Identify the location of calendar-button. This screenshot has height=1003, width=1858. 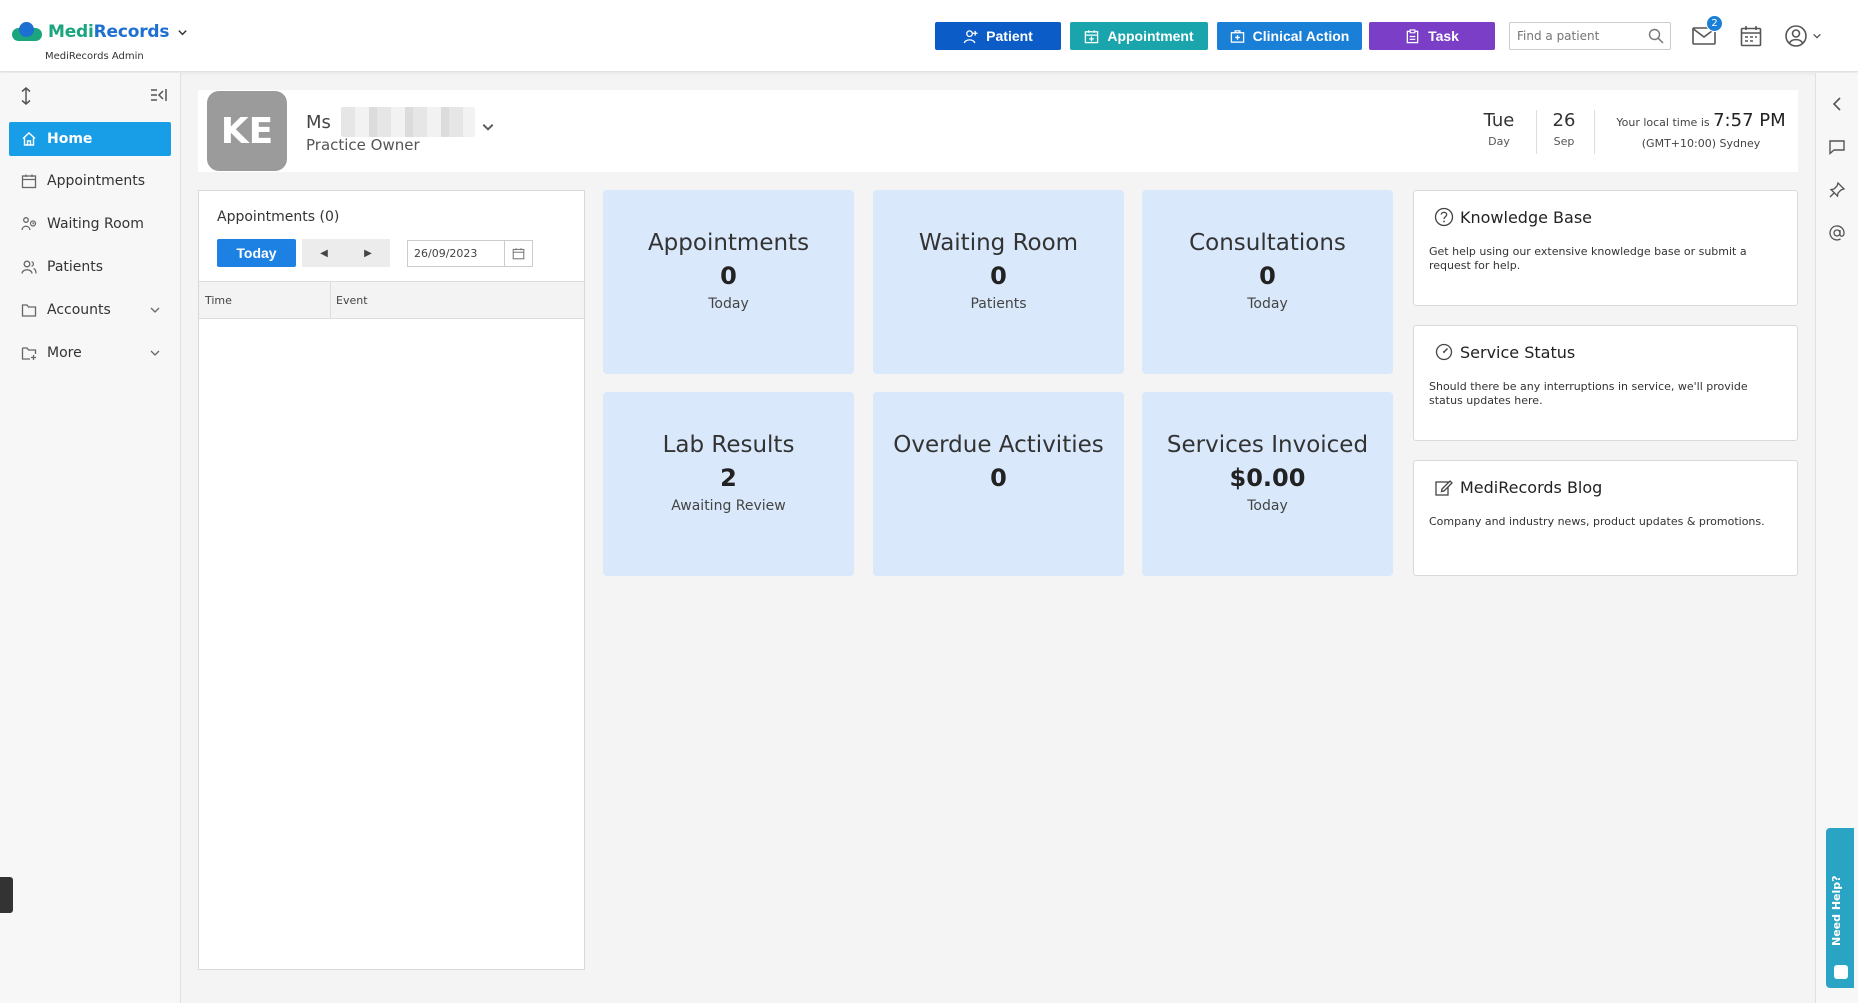
(1751, 36).